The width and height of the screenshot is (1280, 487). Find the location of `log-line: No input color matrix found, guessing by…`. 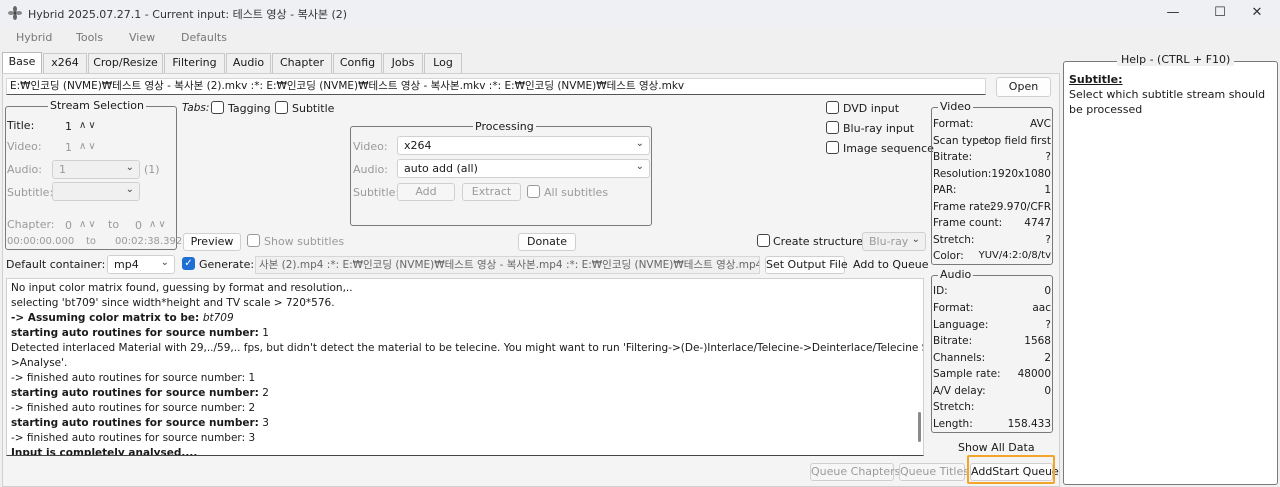

log-line: No input color matrix found, guessing by… is located at coordinates (182, 288).